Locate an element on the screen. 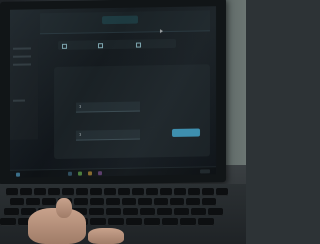  clock-icon is located at coordinates (205, 171).